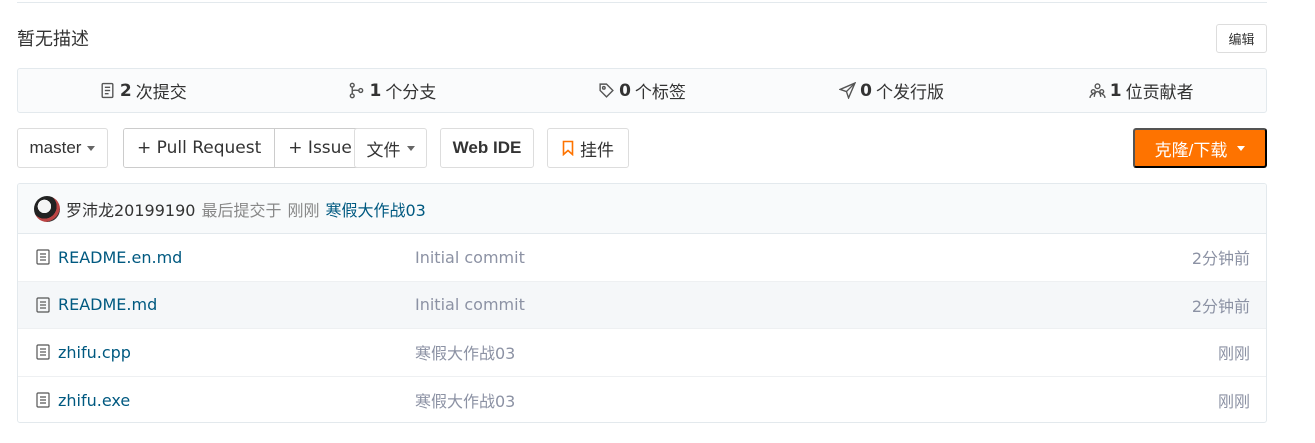  I want to click on clone-download-label: 克隆/下载, so click(1191, 150).